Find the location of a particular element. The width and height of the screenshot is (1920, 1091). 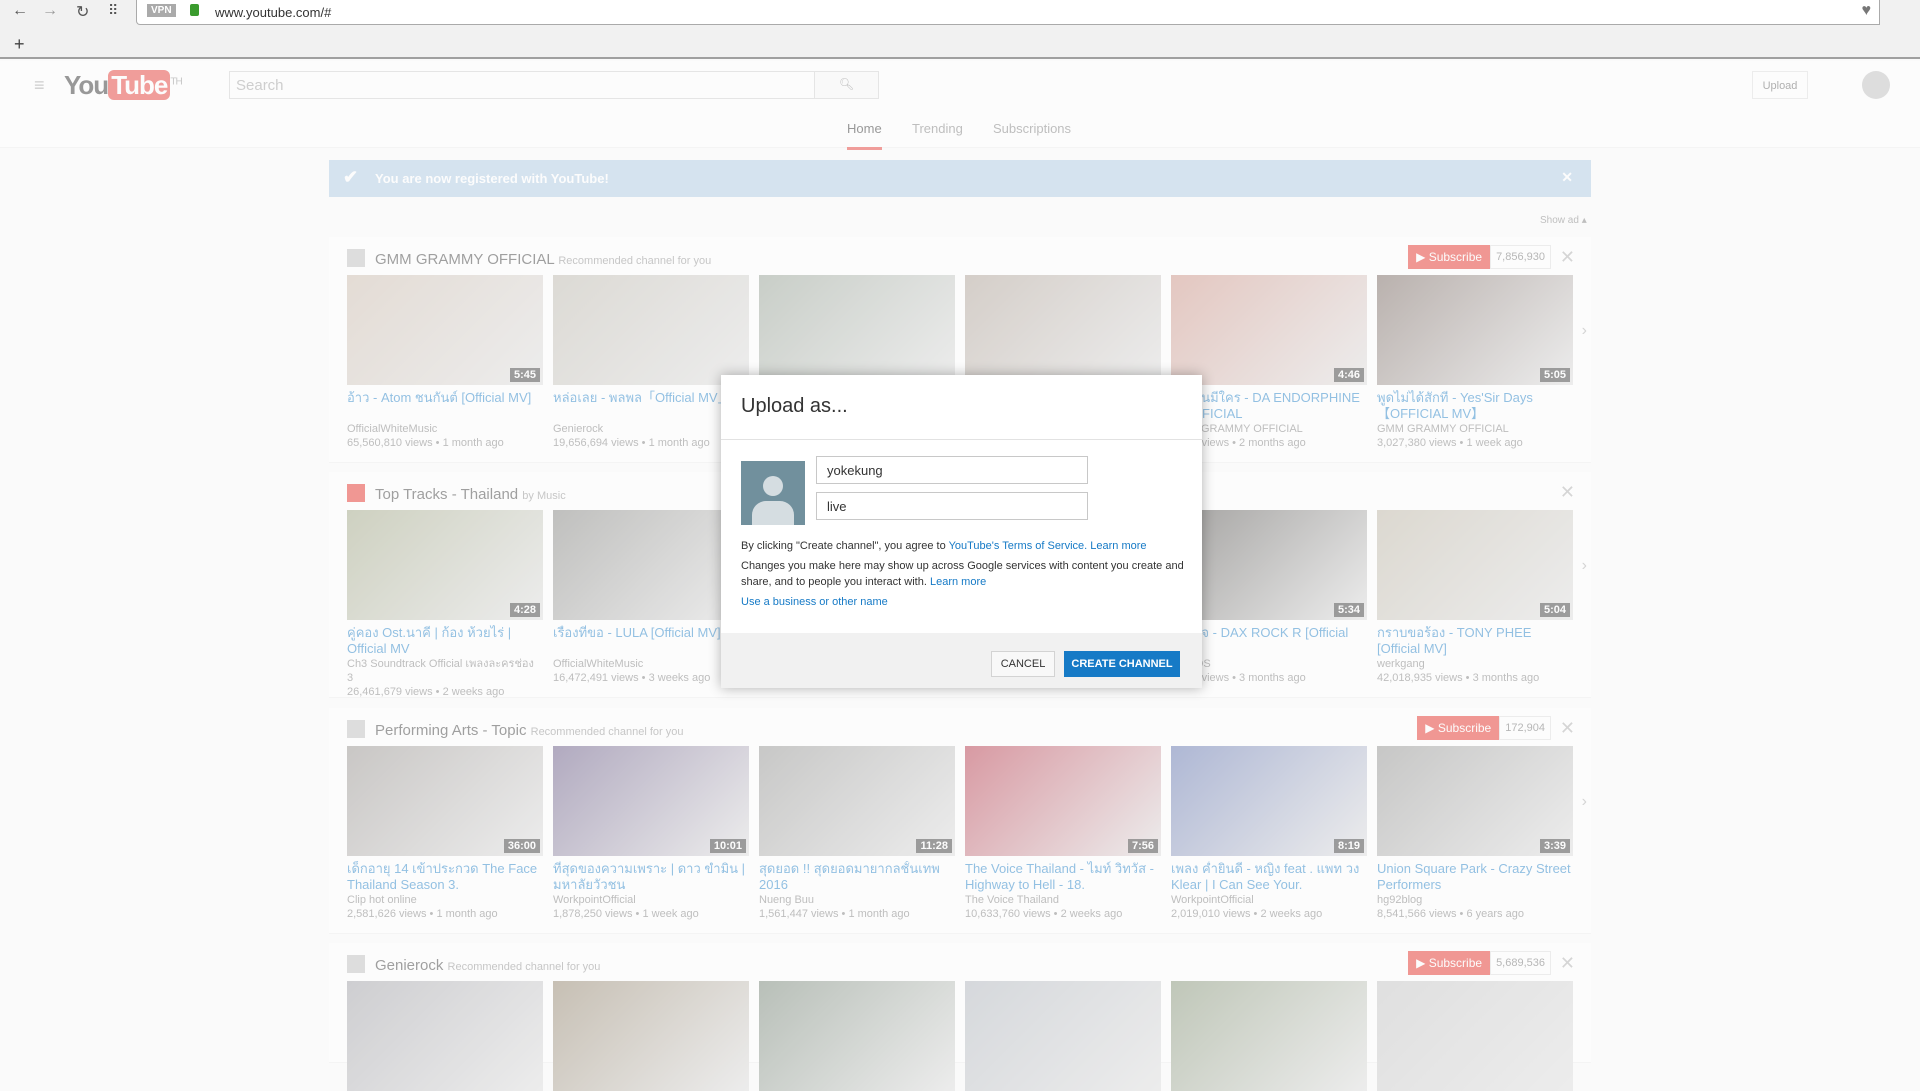

last-name-input is located at coordinates (952, 506).